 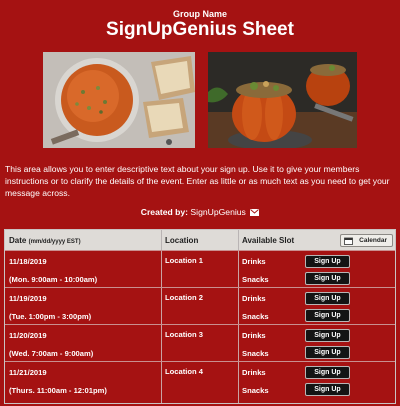 What do you see at coordinates (255, 212) in the screenshot?
I see `envelope-icon` at bounding box center [255, 212].